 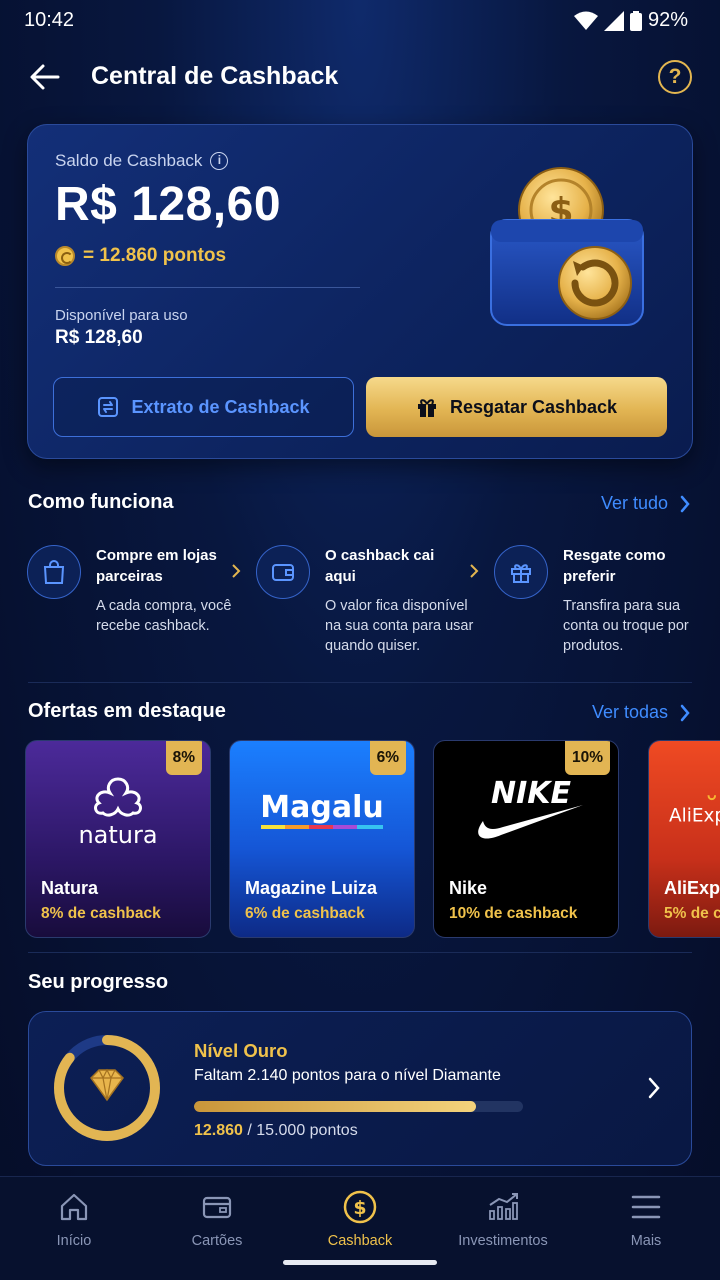 What do you see at coordinates (129, 160) in the screenshot?
I see `balance-label: Saldo de Cashback` at bounding box center [129, 160].